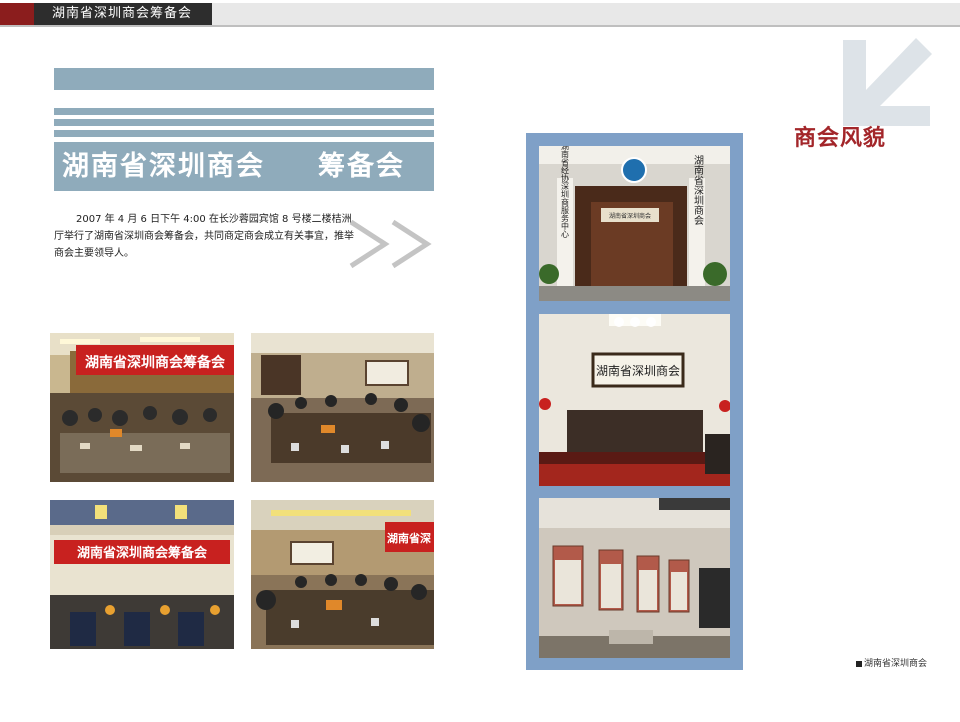 The width and height of the screenshot is (960, 722). Describe the element at coordinates (163, 166) in the screenshot. I see `page-title: 湖南省深圳商会` at that location.